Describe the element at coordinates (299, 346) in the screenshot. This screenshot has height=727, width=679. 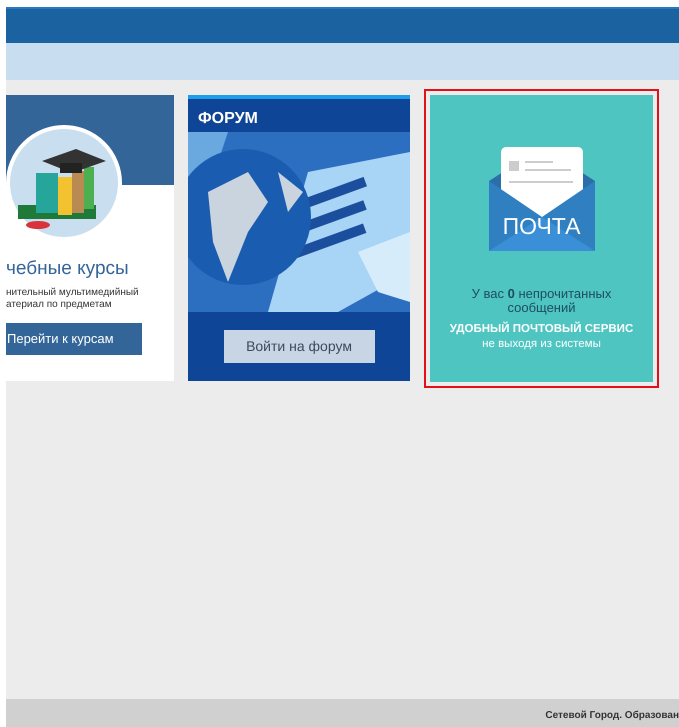
I see `forum-button: Войти на форум` at that location.